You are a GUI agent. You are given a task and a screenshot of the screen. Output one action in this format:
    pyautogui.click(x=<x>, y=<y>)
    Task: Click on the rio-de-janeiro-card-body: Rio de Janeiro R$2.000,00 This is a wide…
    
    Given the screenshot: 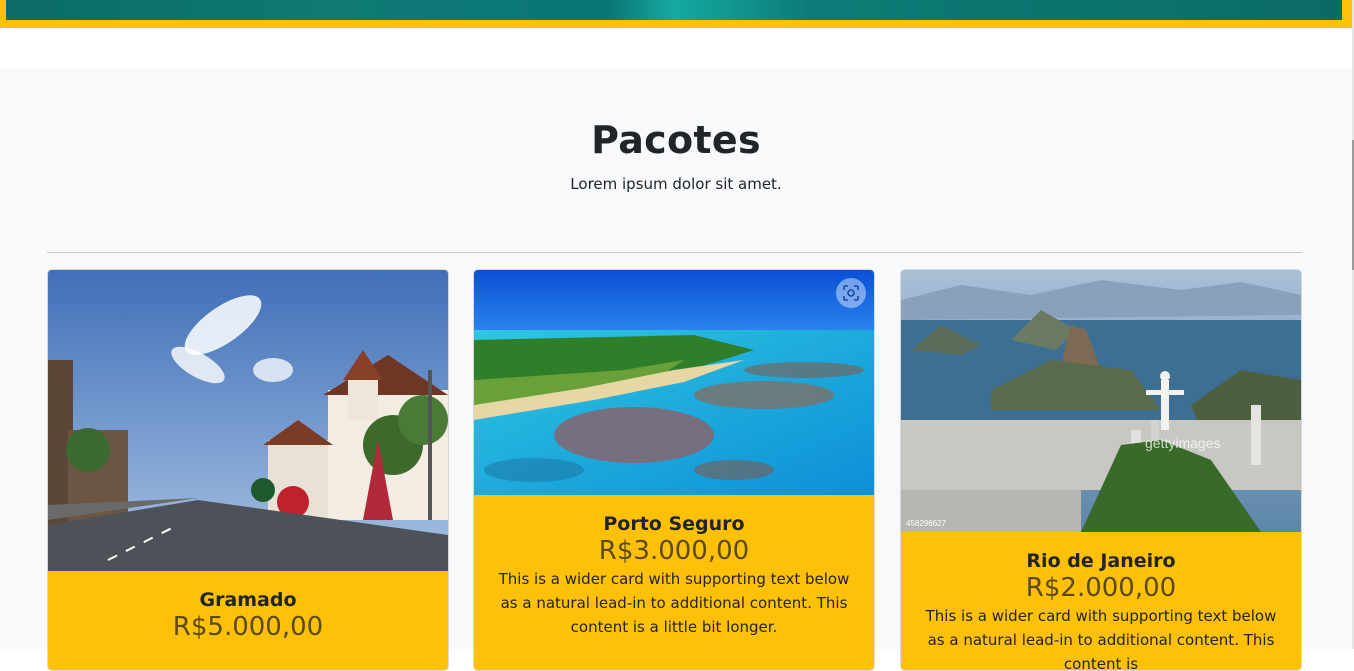 What is the action you would take?
    pyautogui.click(x=1101, y=601)
    